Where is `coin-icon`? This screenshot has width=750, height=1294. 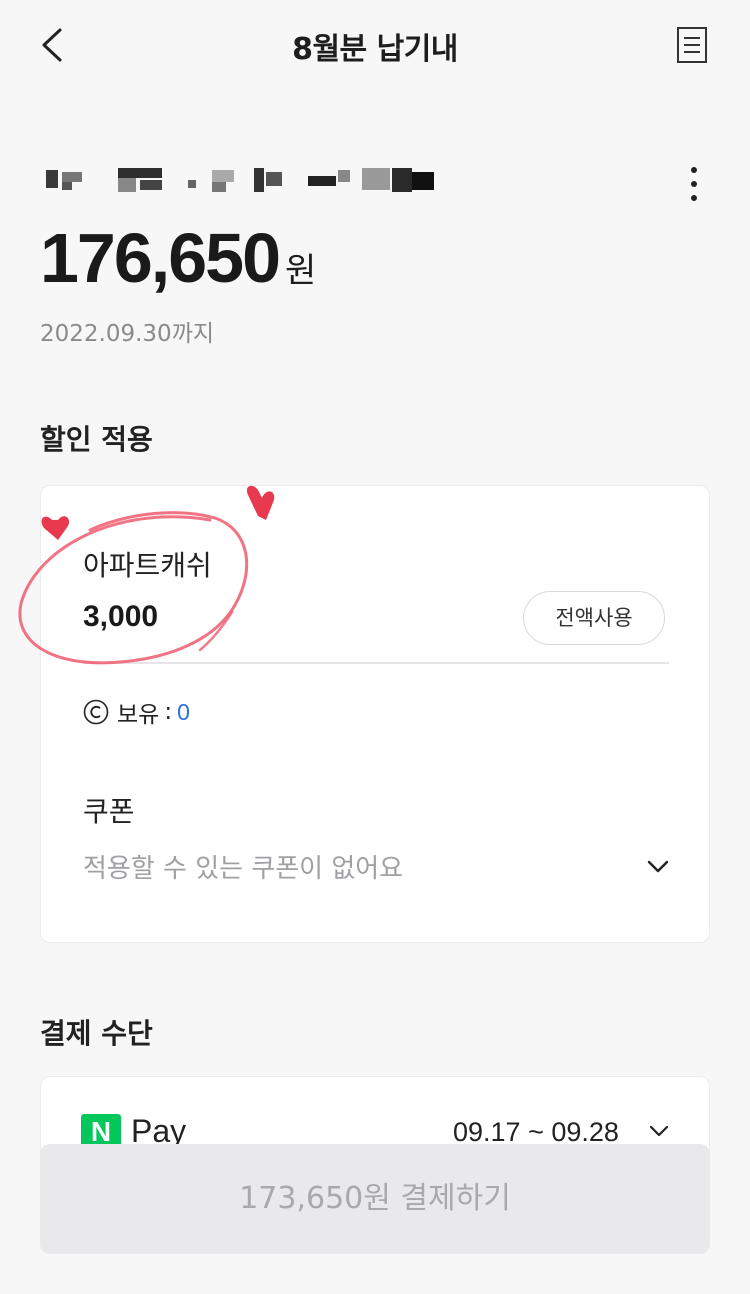
coin-icon is located at coordinates (96, 712).